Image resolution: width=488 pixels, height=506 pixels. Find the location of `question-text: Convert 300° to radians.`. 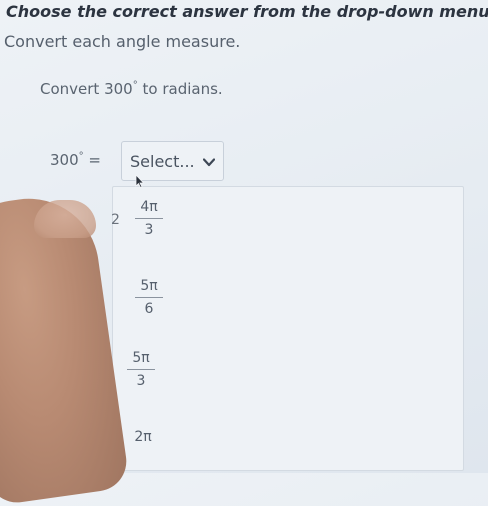

question-text: Convert 300° to radians. is located at coordinates (131, 89).